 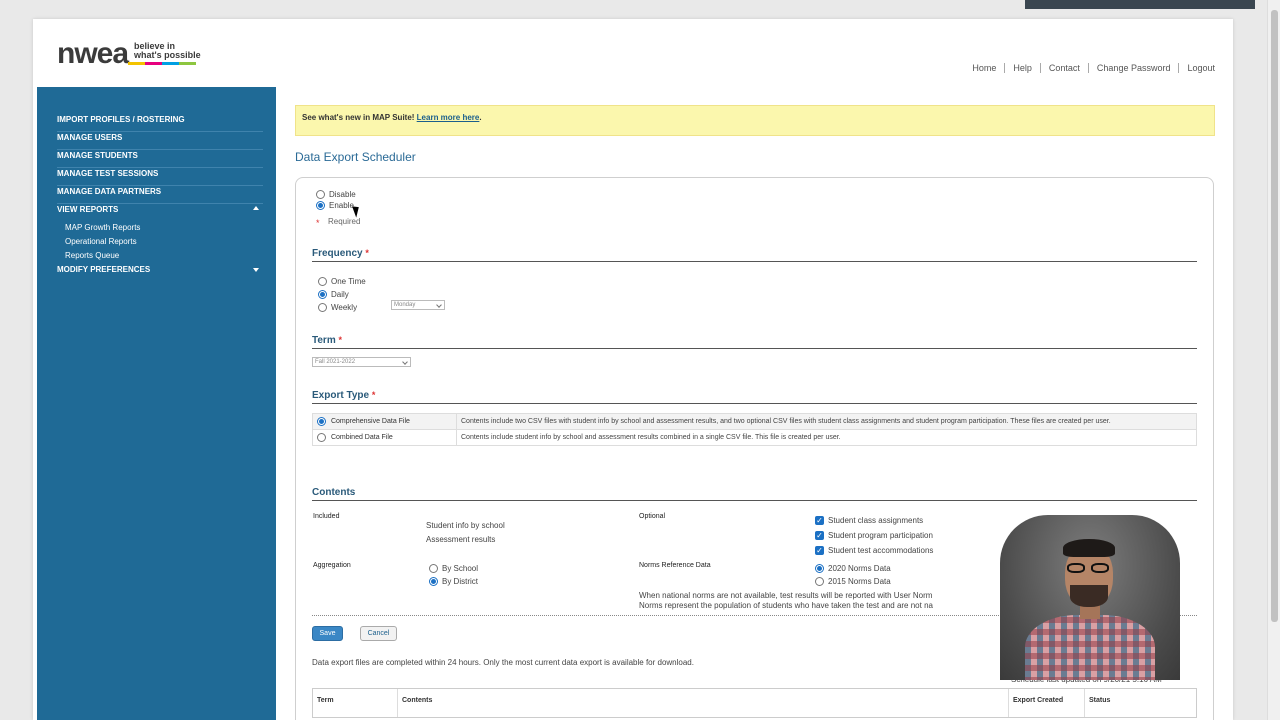 What do you see at coordinates (819, 582) in the screenshot?
I see `norms-2015-radio` at bounding box center [819, 582].